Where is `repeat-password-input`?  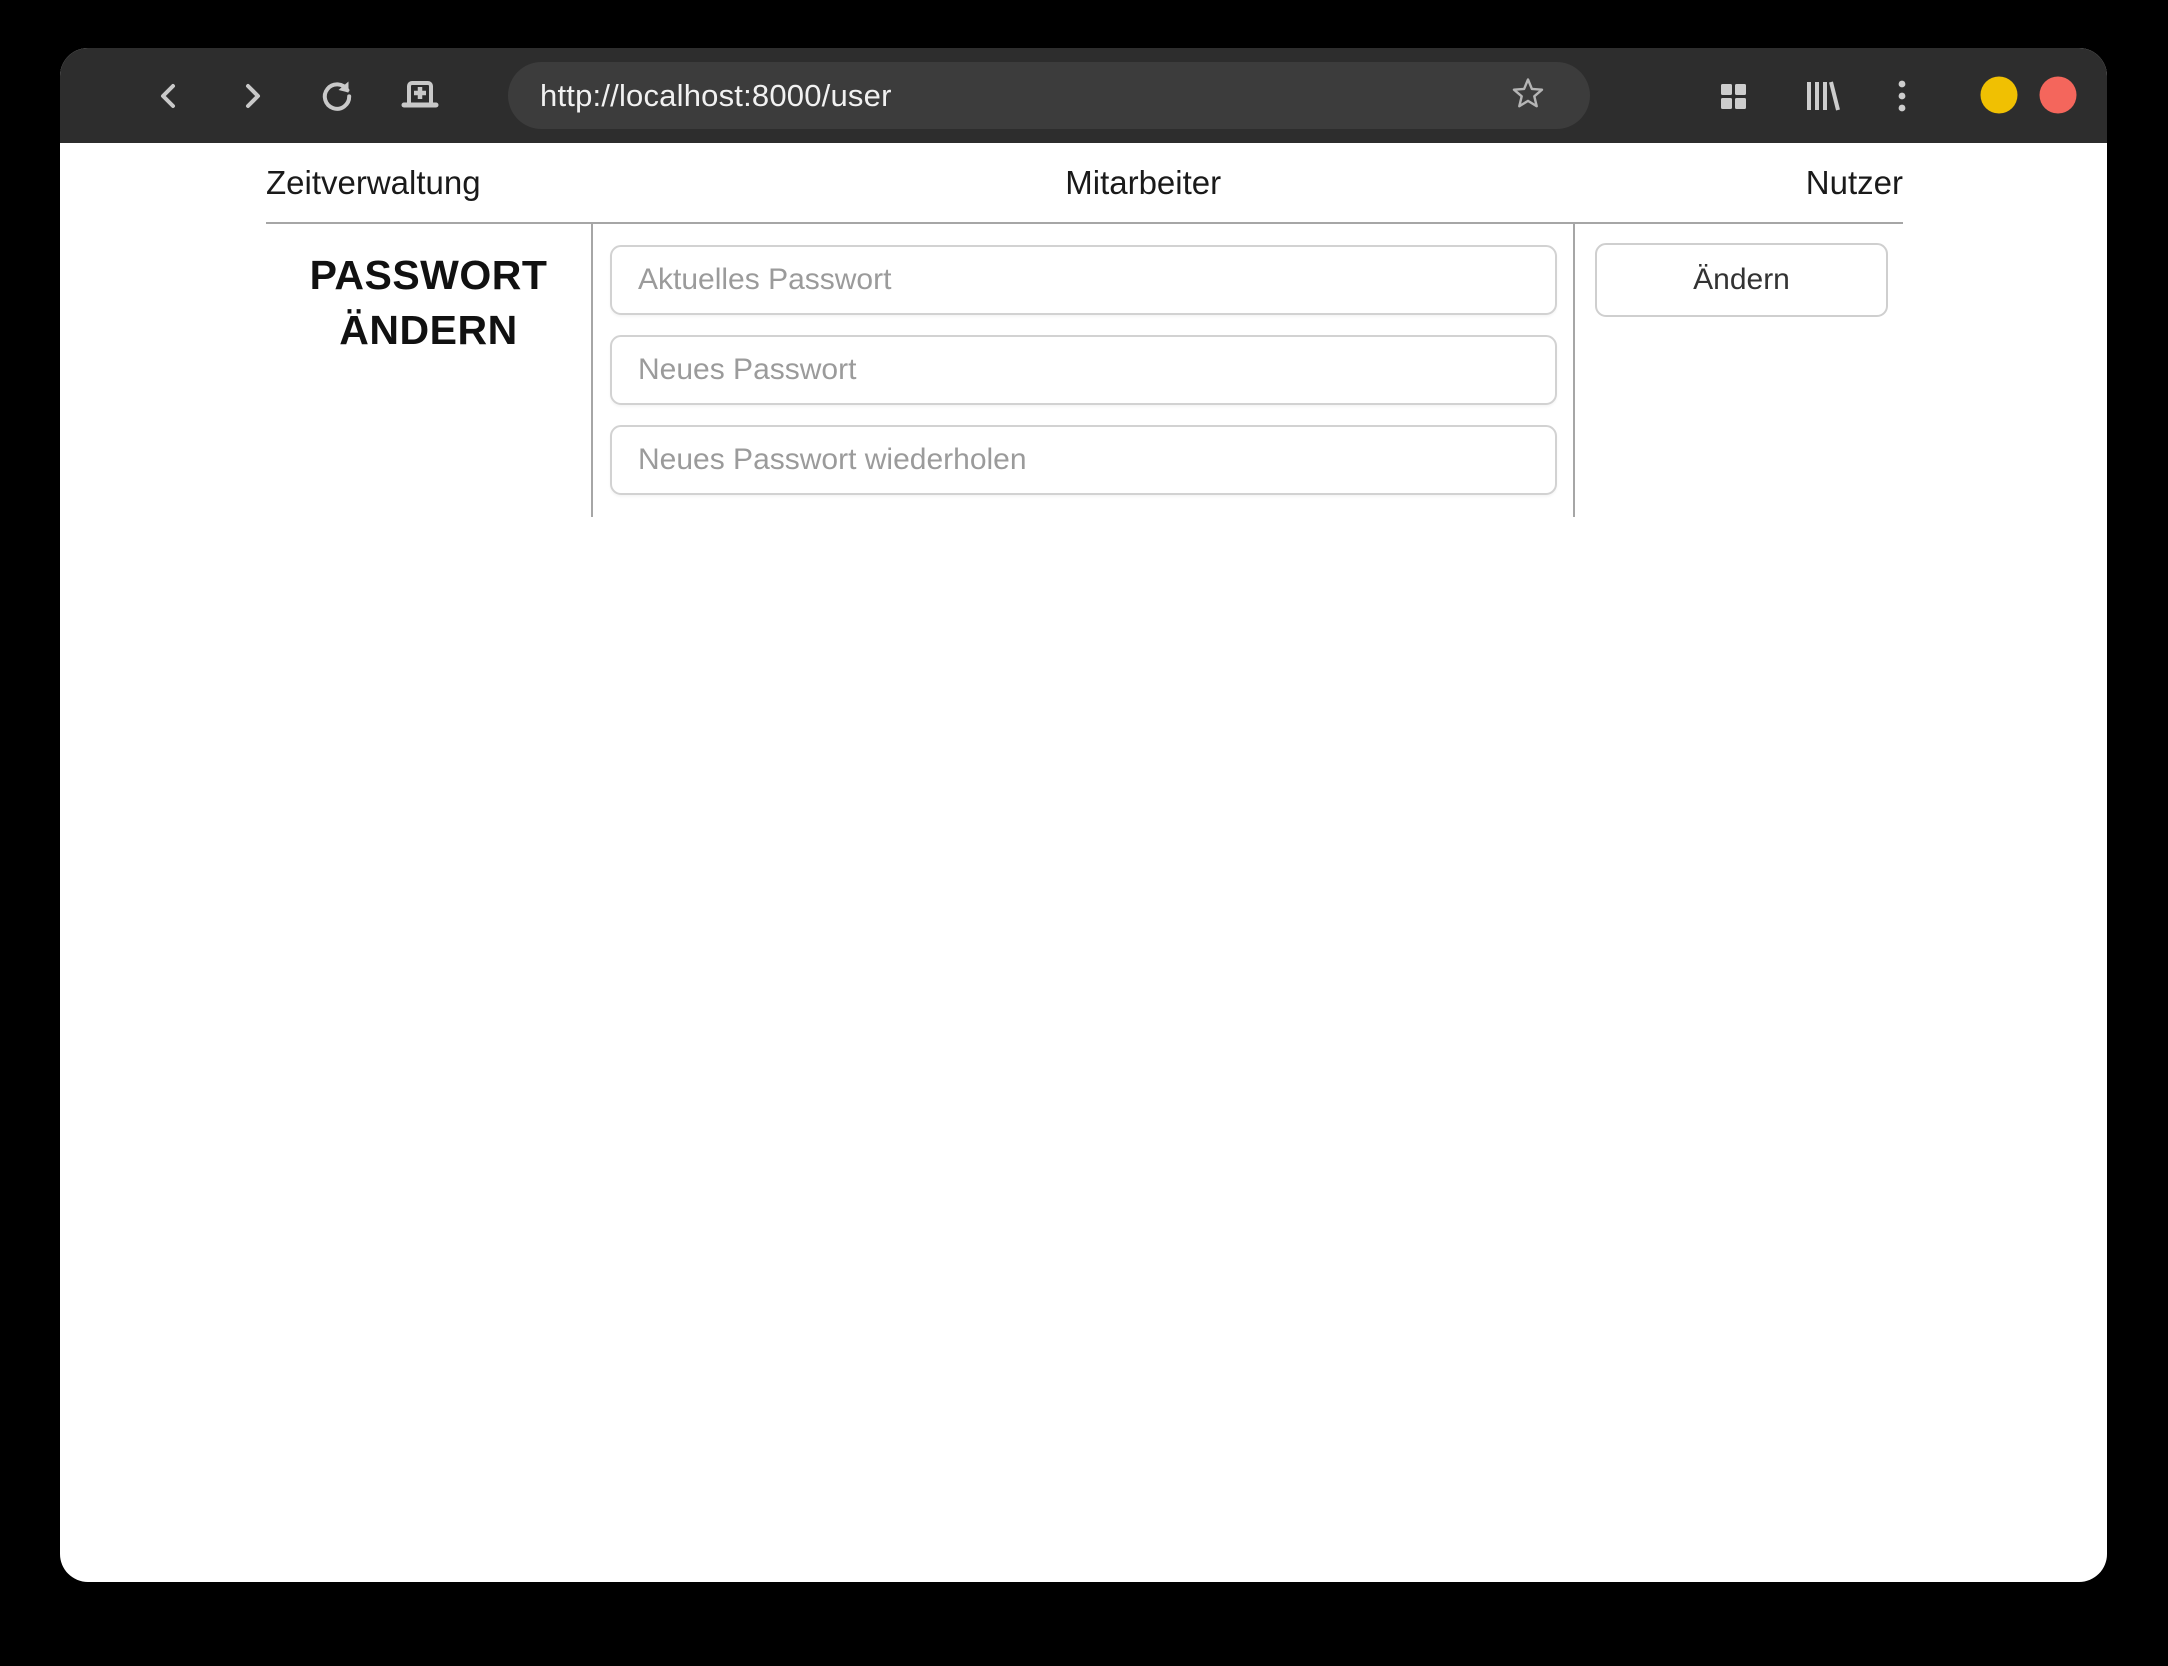 repeat-password-input is located at coordinates (1083, 460).